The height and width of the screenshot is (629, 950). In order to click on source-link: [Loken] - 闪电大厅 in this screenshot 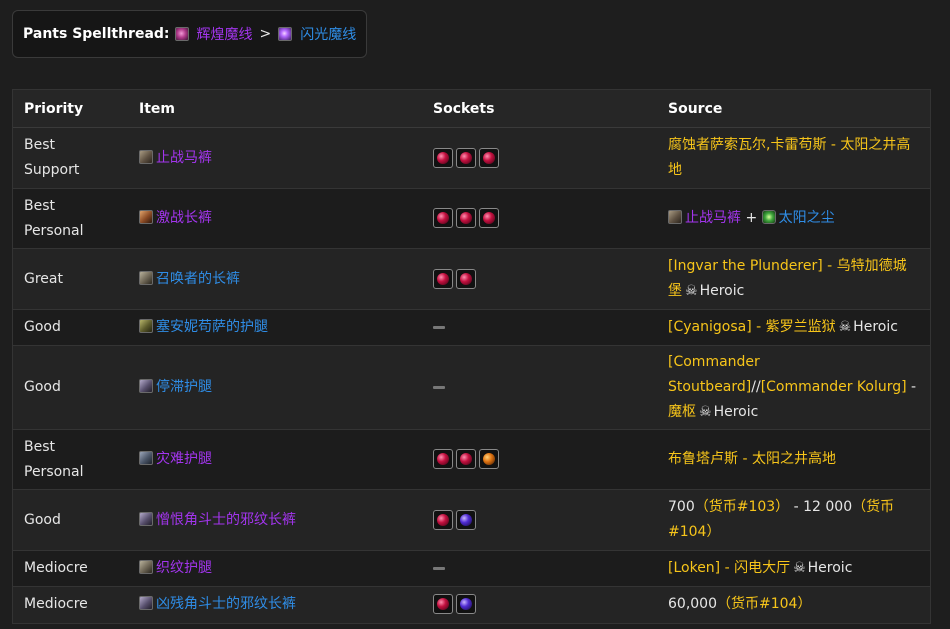, I will do `click(729, 568)`.